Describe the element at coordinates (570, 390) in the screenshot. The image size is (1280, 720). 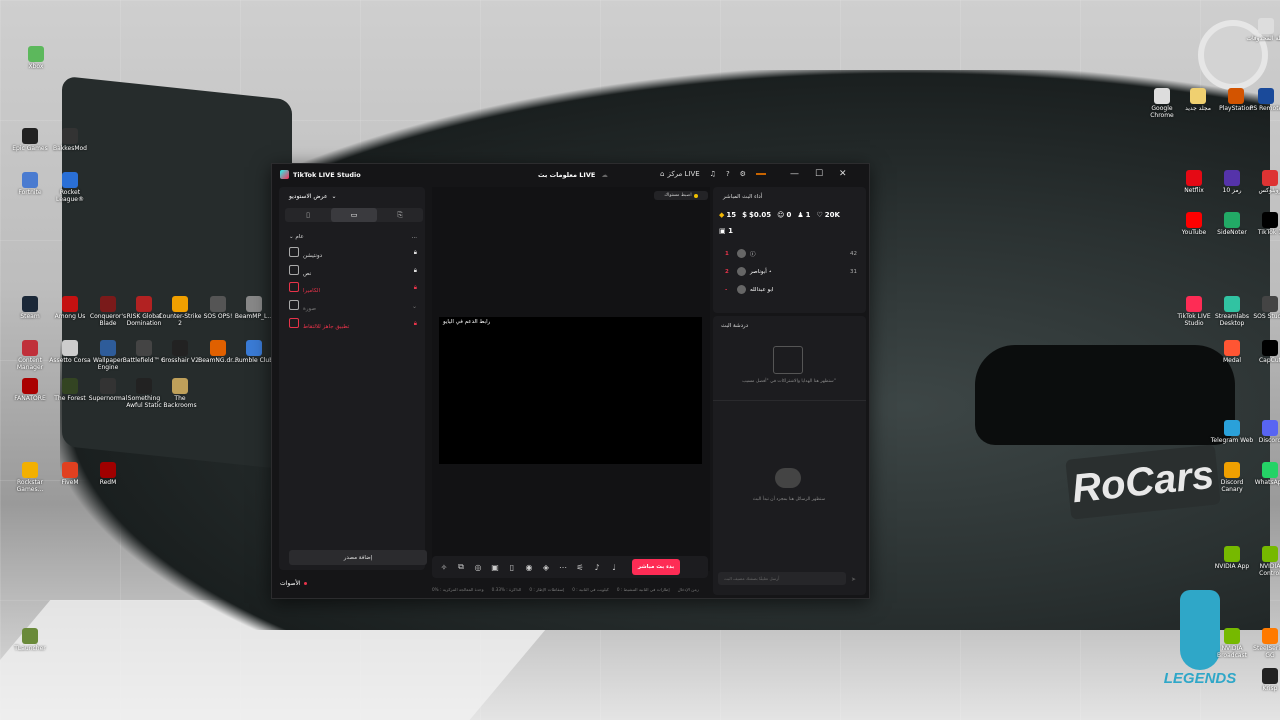
I see `stream-preview: رابط الدعم في اليايو` at that location.